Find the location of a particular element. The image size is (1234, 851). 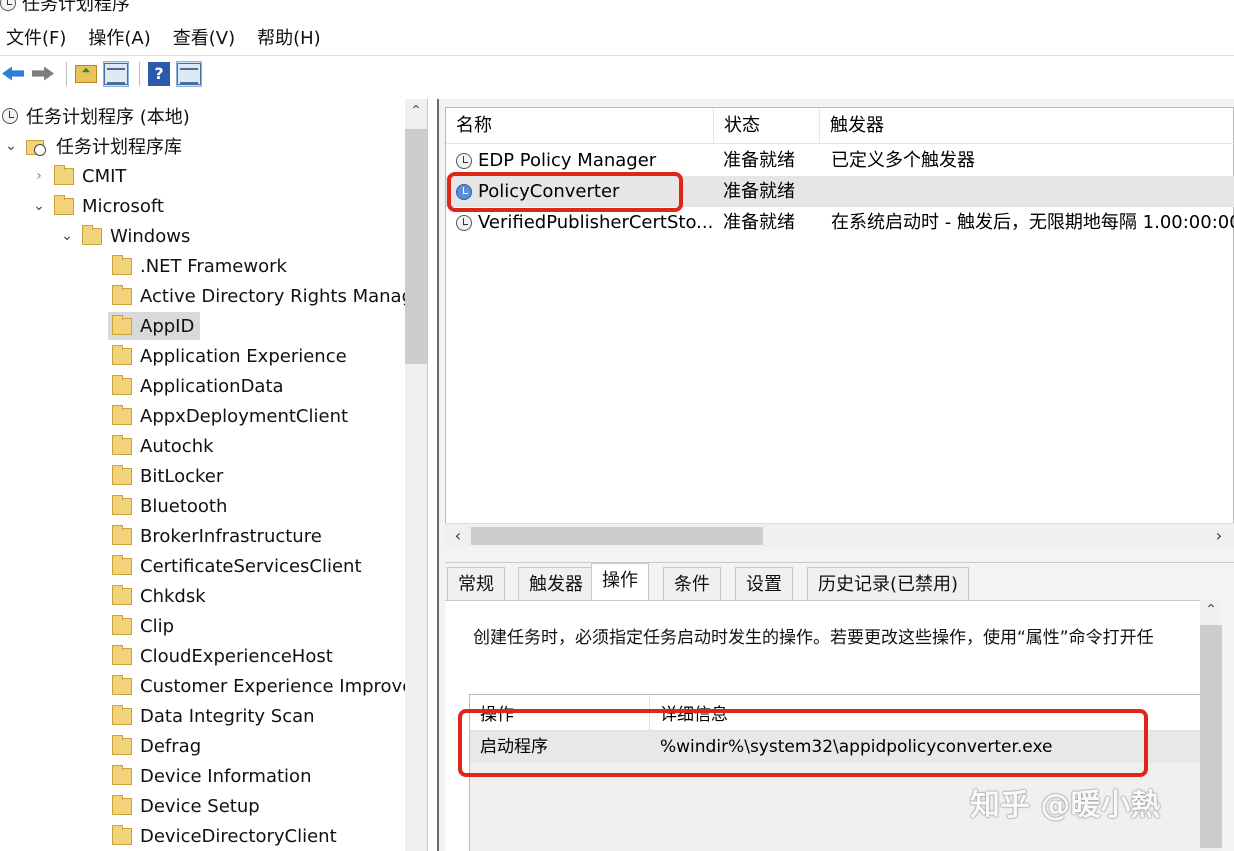

tree-item-label: Microsoft is located at coordinates (123, 206).